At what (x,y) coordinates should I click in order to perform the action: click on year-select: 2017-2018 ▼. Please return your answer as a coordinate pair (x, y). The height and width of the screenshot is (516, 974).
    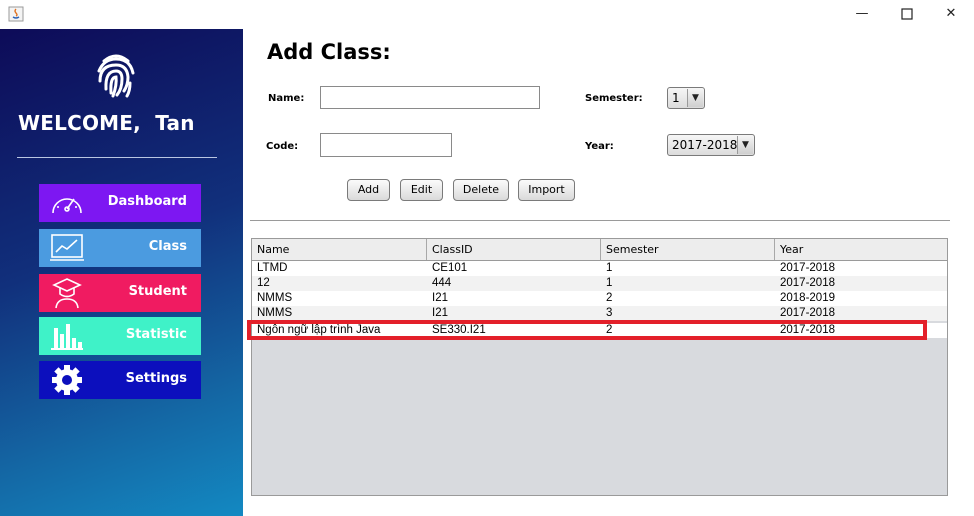
    Looking at the image, I should click on (711, 145).